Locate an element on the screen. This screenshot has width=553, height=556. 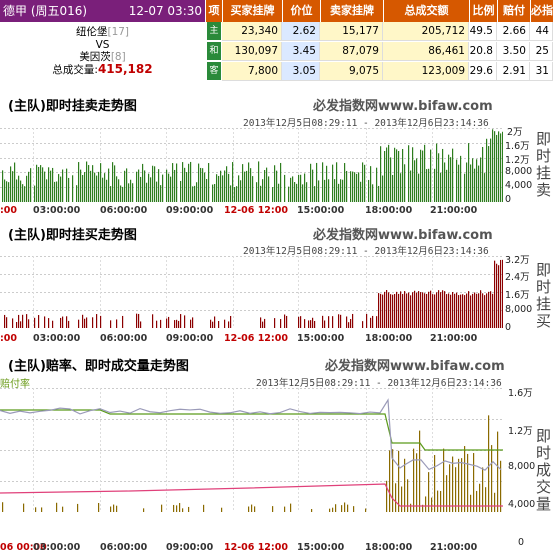
odds-y-tick: 1.2万 is located at coordinates (520, 431).